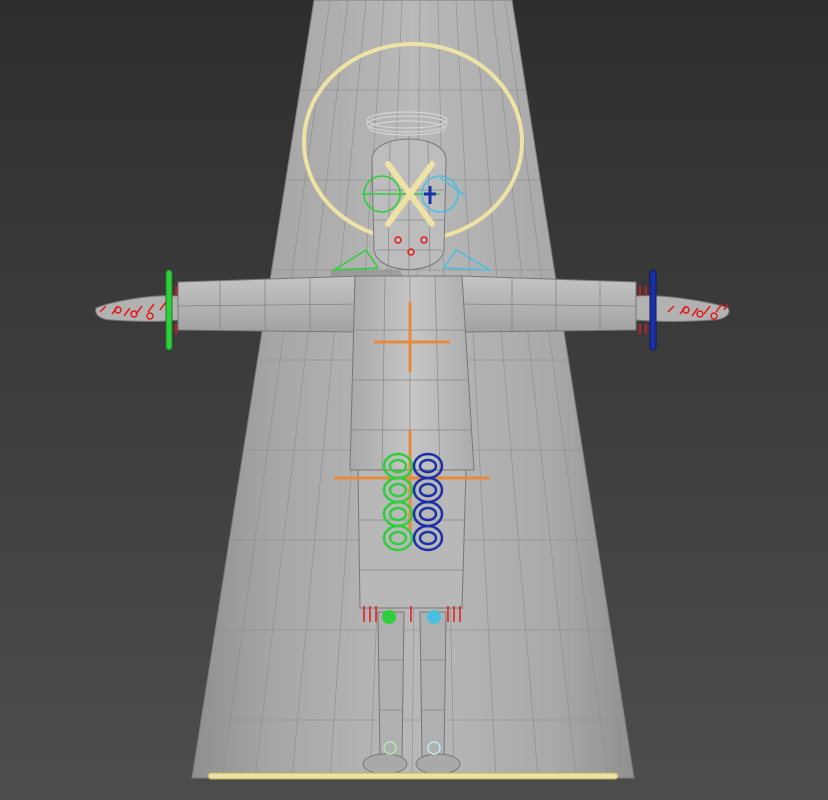 Image resolution: width=828 pixels, height=800 pixels. Describe the element at coordinates (389, 617) in the screenshot. I see `left-hip-control` at that location.